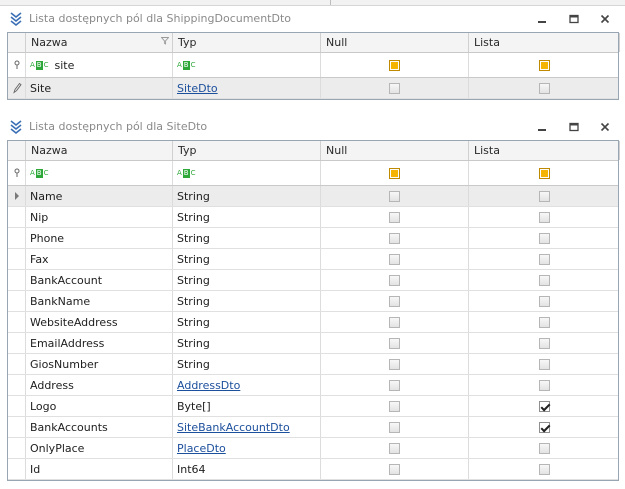  What do you see at coordinates (99, 343) in the screenshot?
I see `field-name-cell: EmailAddress` at bounding box center [99, 343].